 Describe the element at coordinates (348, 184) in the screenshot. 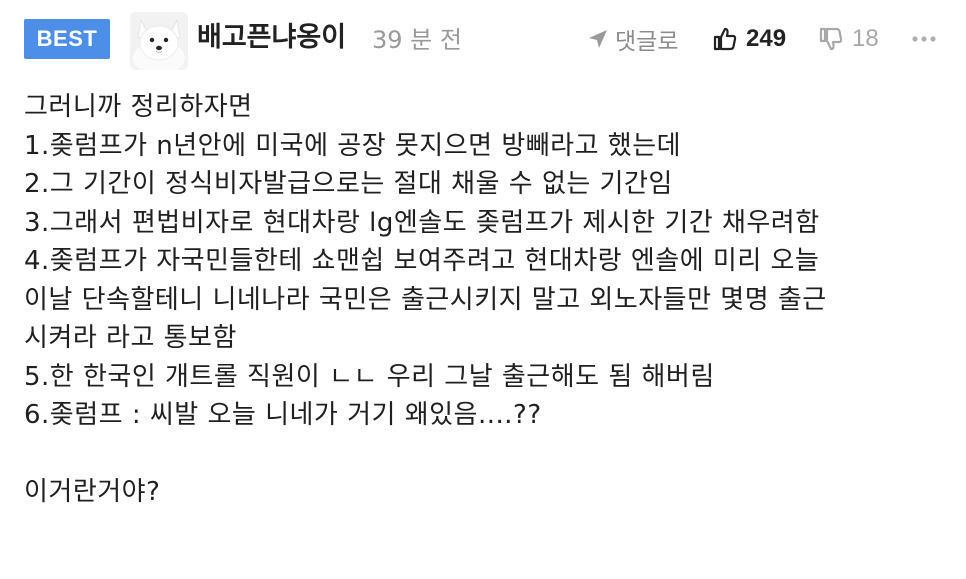

I see `comment-line: 2.그 기간이 정식비자발급으로는 절대 채울 수 없는 기간임` at that location.